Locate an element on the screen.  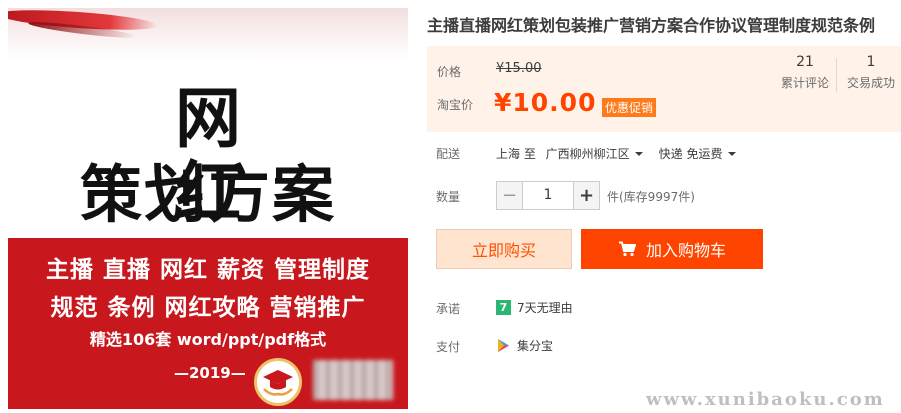
image-top-band is located at coordinates (208, 34).